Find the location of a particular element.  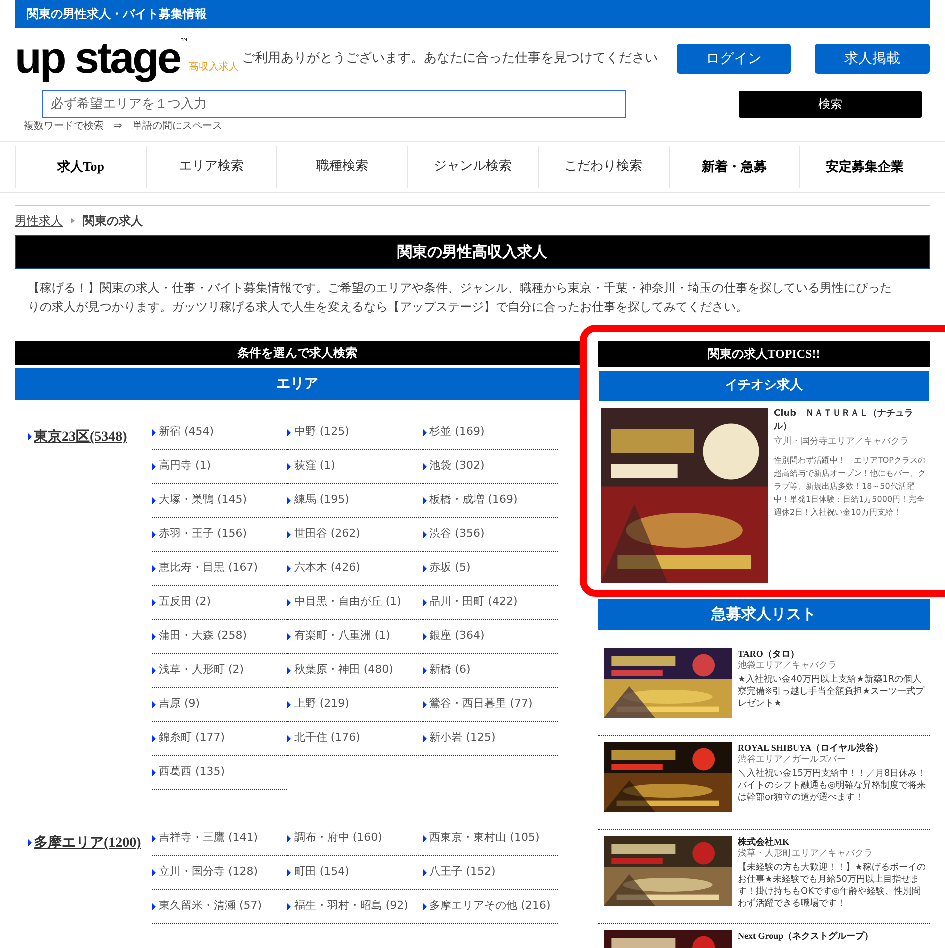

area-link: 西東京・東村山 (105) is located at coordinates (485, 838).